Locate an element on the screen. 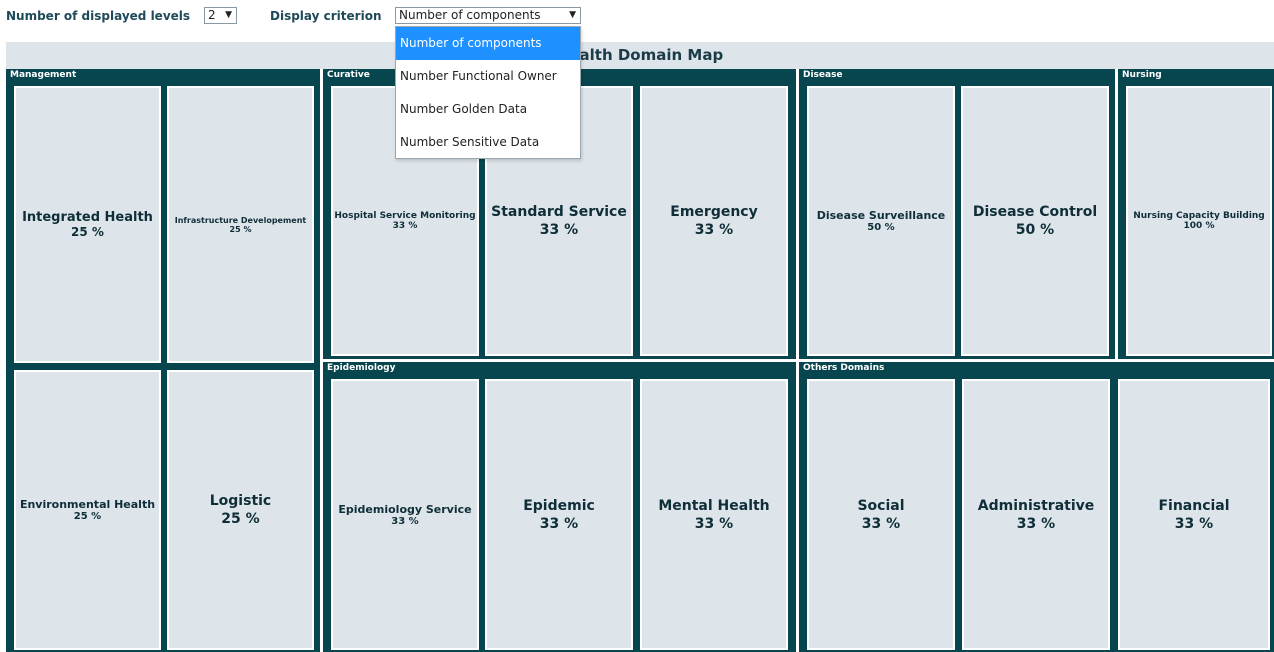 Image resolution: width=1274 pixels, height=652 pixels. domain-label: Curative is located at coordinates (348, 75).